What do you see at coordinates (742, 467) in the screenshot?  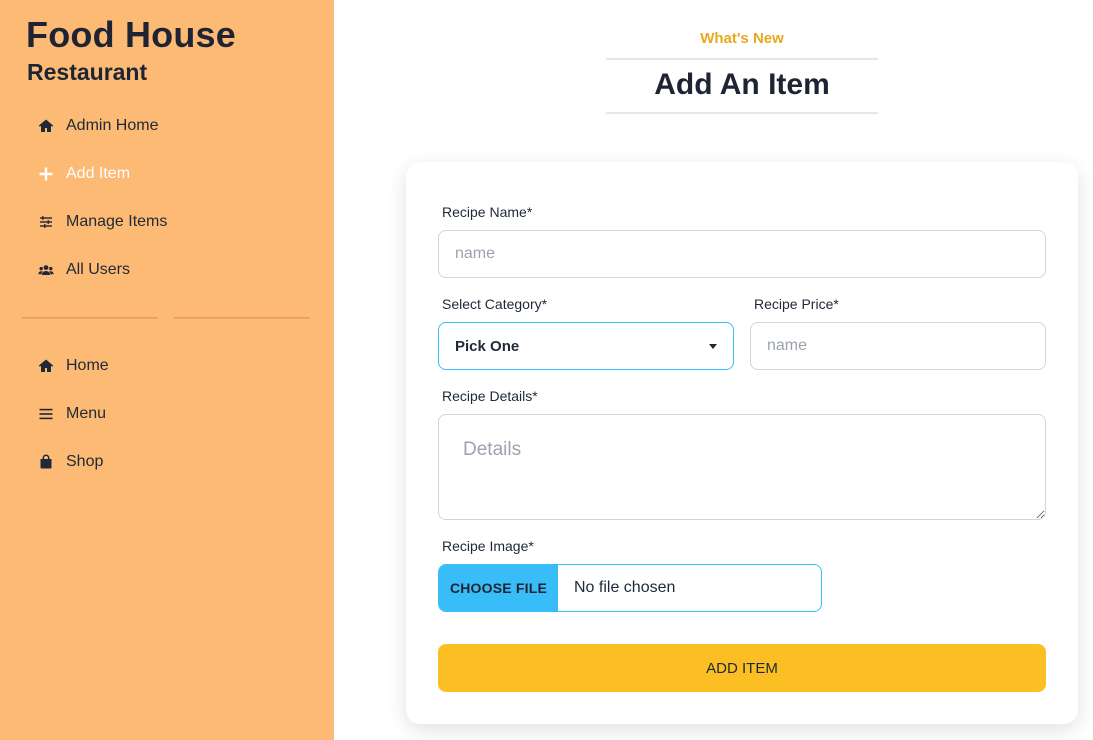 I see `recipe-details-textarea` at bounding box center [742, 467].